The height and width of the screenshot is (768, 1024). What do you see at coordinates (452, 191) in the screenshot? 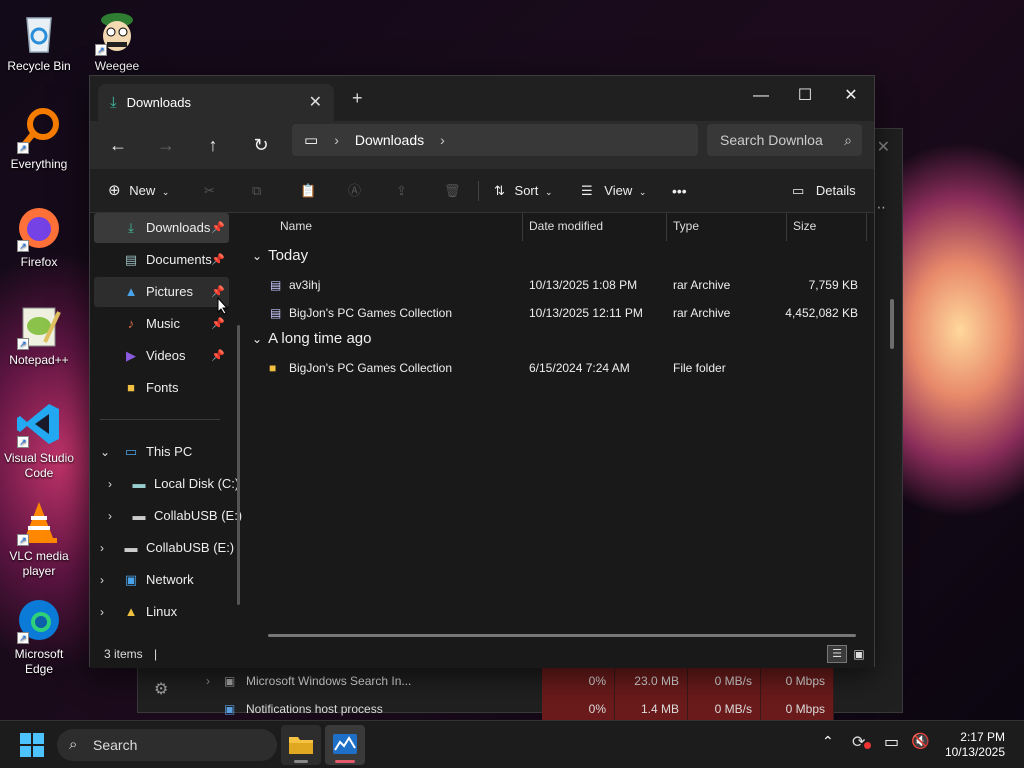
I see `delete-icon: 🗑` at bounding box center [452, 191].